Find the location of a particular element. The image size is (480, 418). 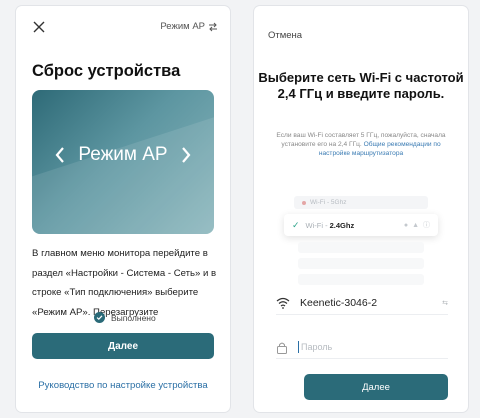

done-checkbox: Выполнено is located at coordinates (125, 317).